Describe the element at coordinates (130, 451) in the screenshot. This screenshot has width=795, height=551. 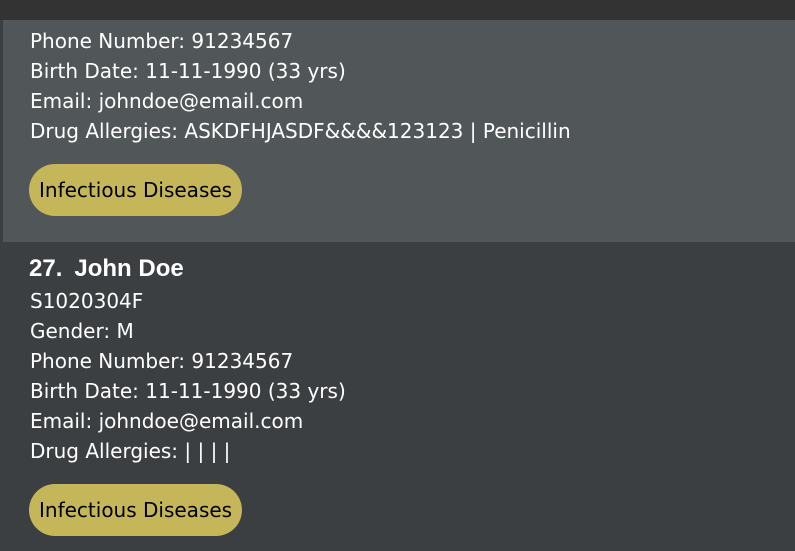
I see `drug-allergies: Drug Allergies: | | | |` at that location.